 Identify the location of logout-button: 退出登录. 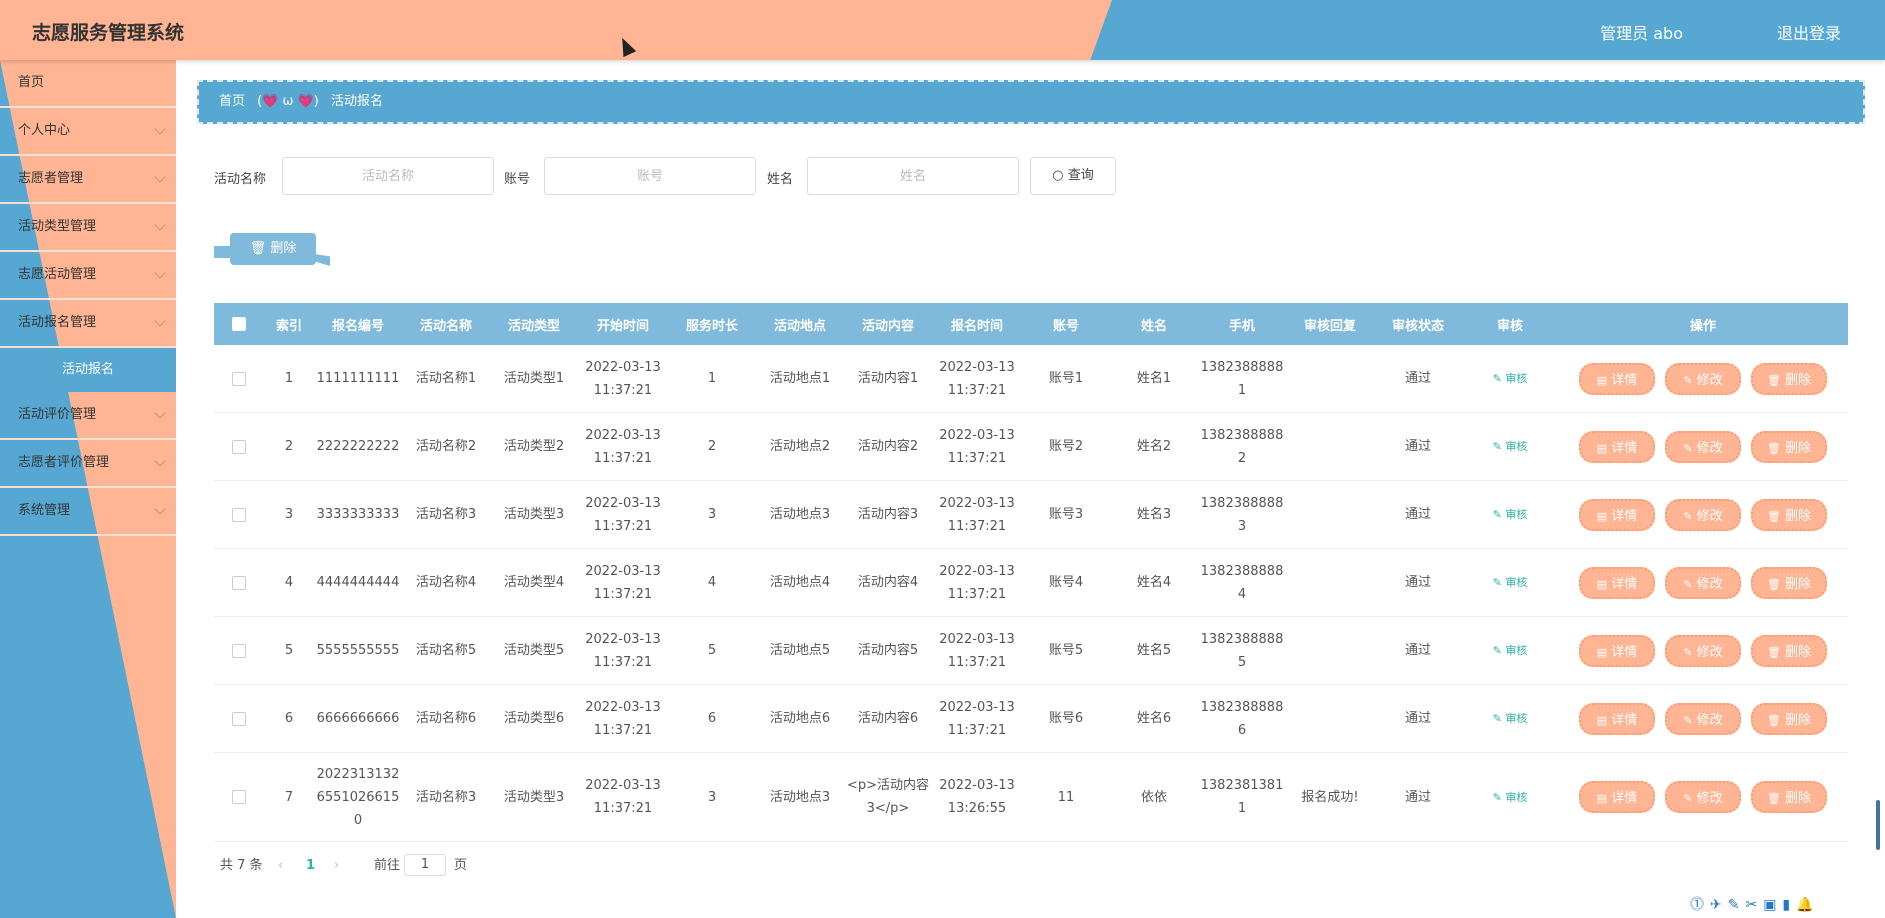
(1809, 32).